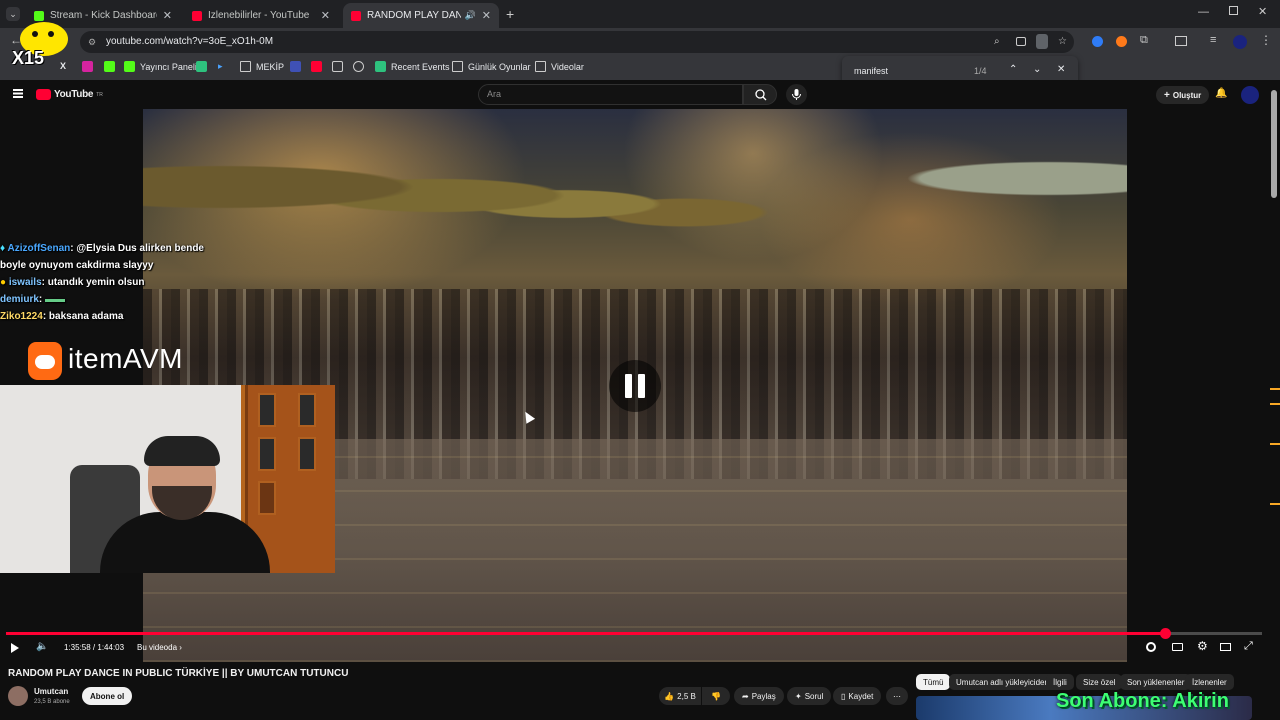  I want to click on bookmark-x: X, so click(63, 66).